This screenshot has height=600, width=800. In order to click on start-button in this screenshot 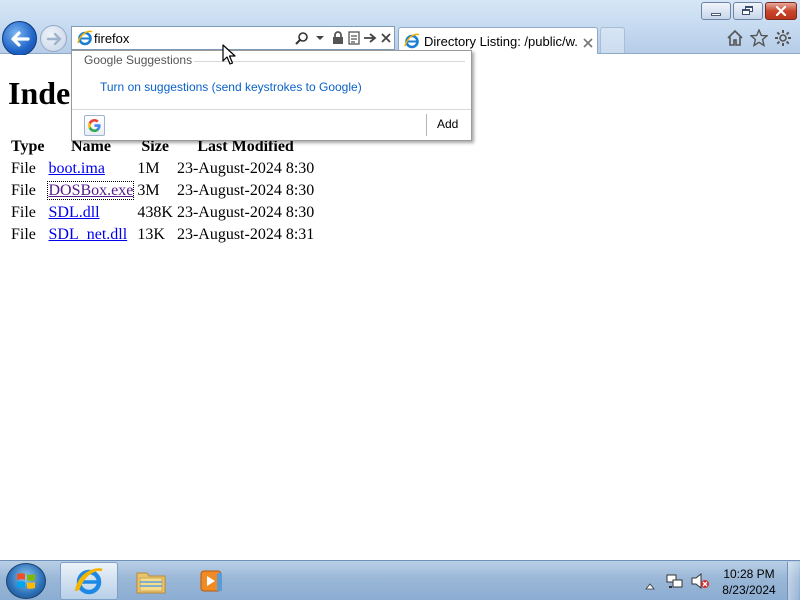, I will do `click(26, 581)`.